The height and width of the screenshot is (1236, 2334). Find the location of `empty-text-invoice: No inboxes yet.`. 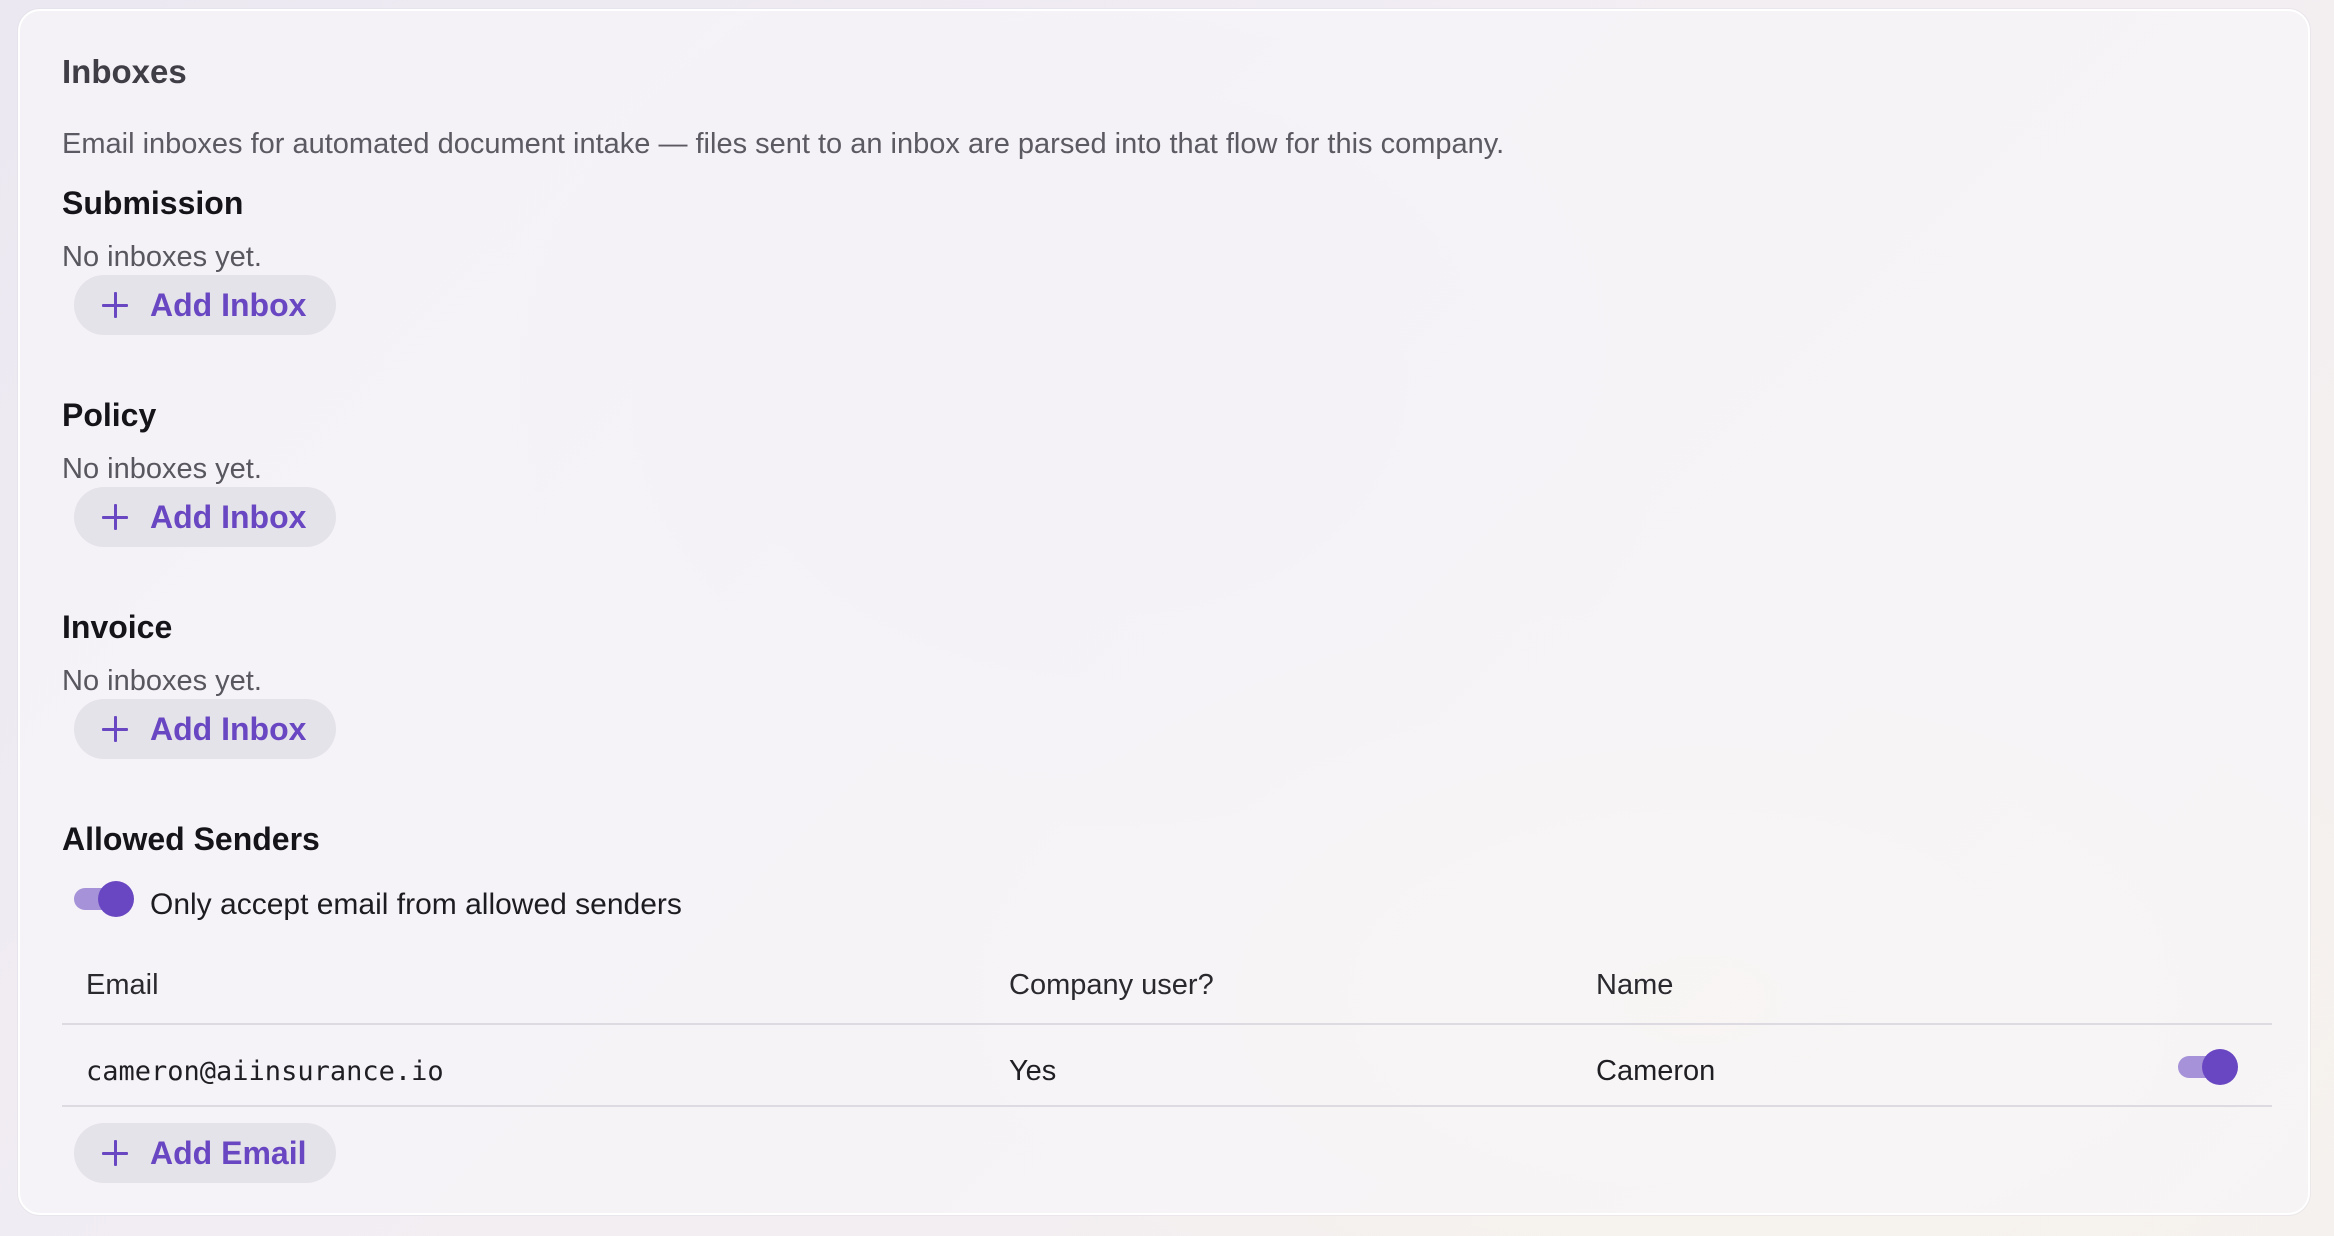

empty-text-invoice: No inboxes yet. is located at coordinates (162, 681).